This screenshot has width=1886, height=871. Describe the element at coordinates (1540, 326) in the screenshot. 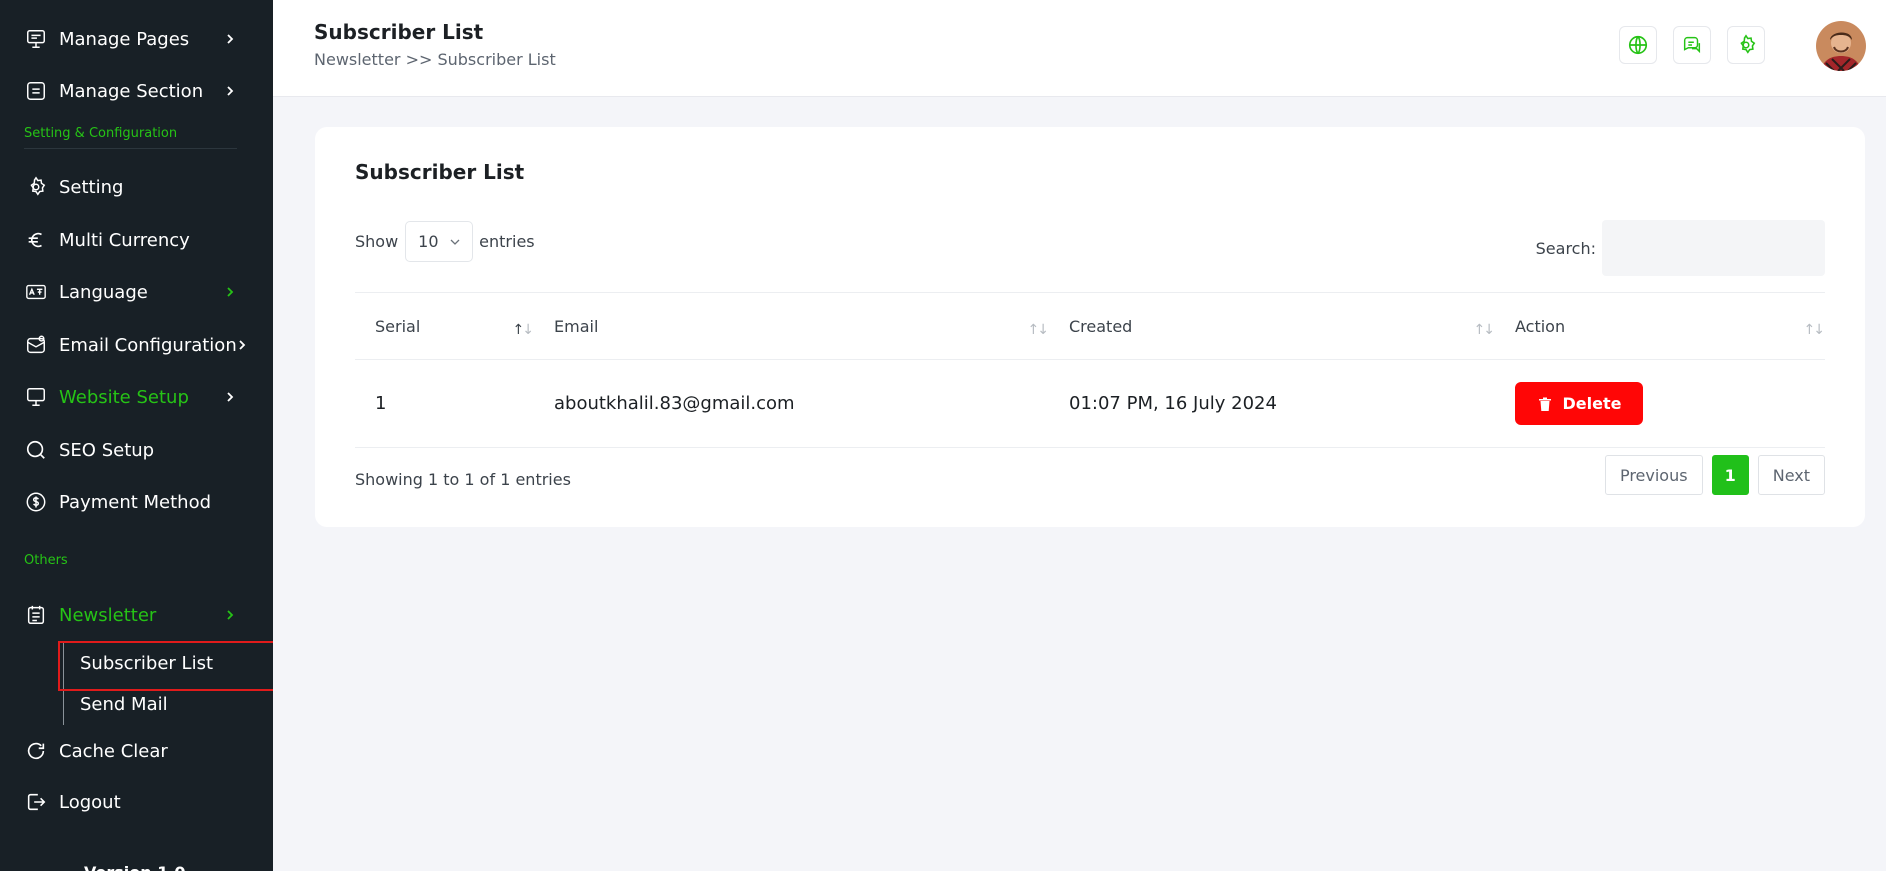

I see `column-header-label: Action` at that location.